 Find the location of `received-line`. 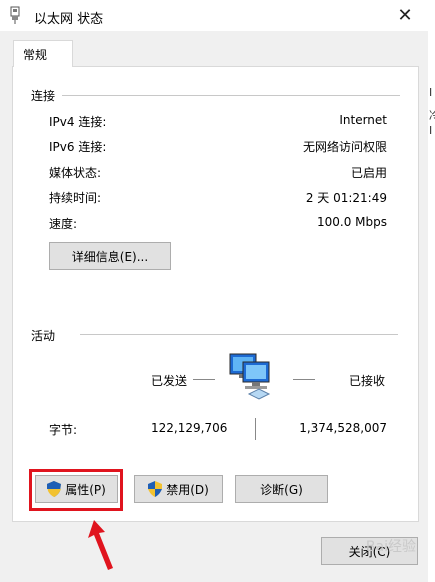

received-line is located at coordinates (304, 379).